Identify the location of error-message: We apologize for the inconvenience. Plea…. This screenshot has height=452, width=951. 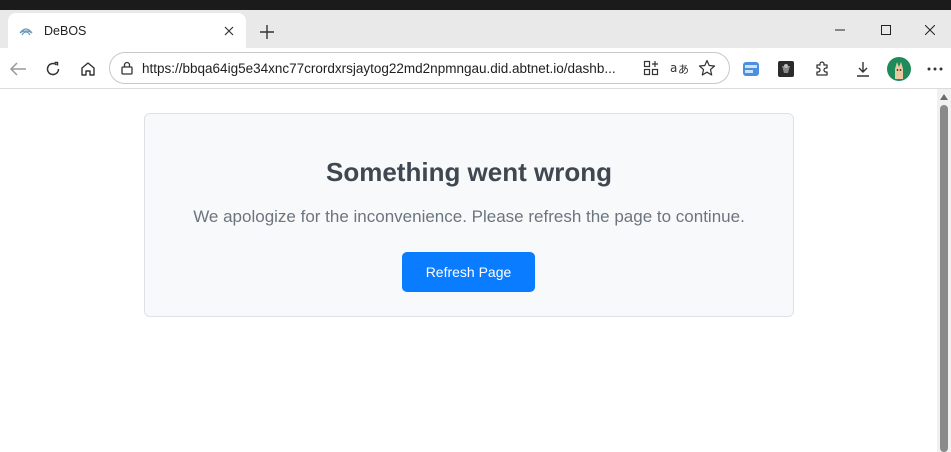
(469, 216).